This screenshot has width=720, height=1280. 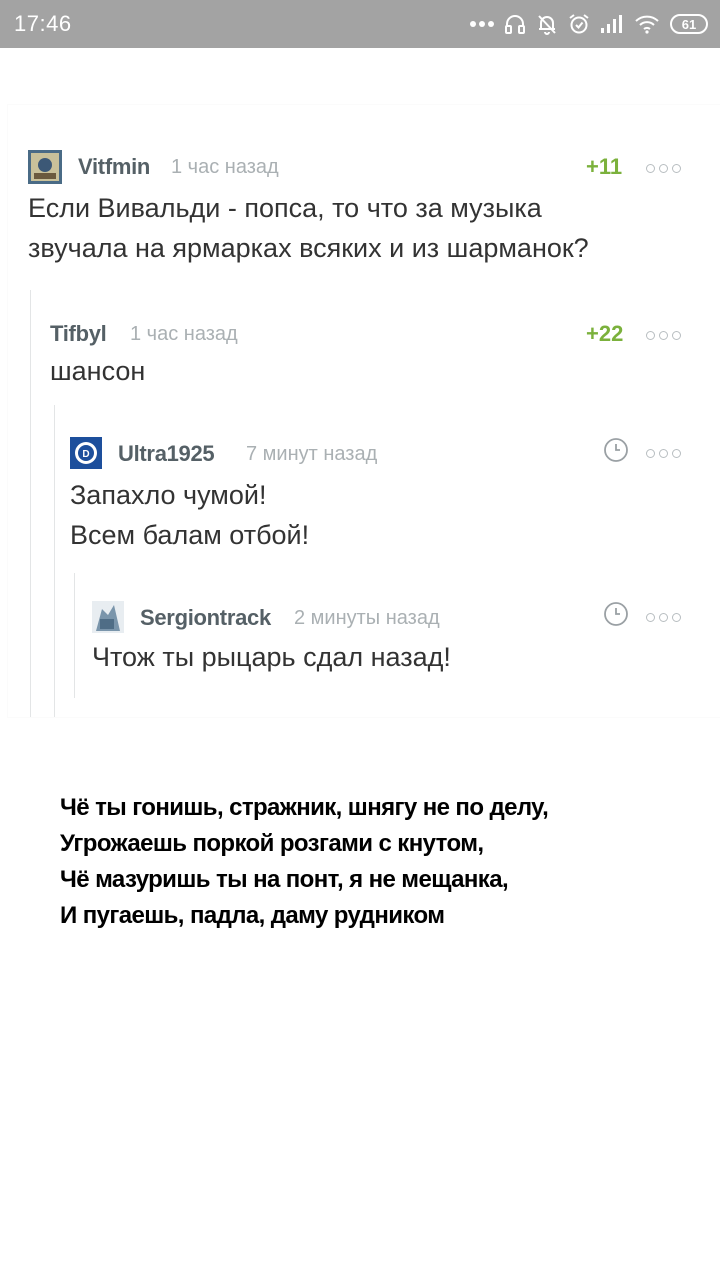 I want to click on dots-icon, so click(x=482, y=24).